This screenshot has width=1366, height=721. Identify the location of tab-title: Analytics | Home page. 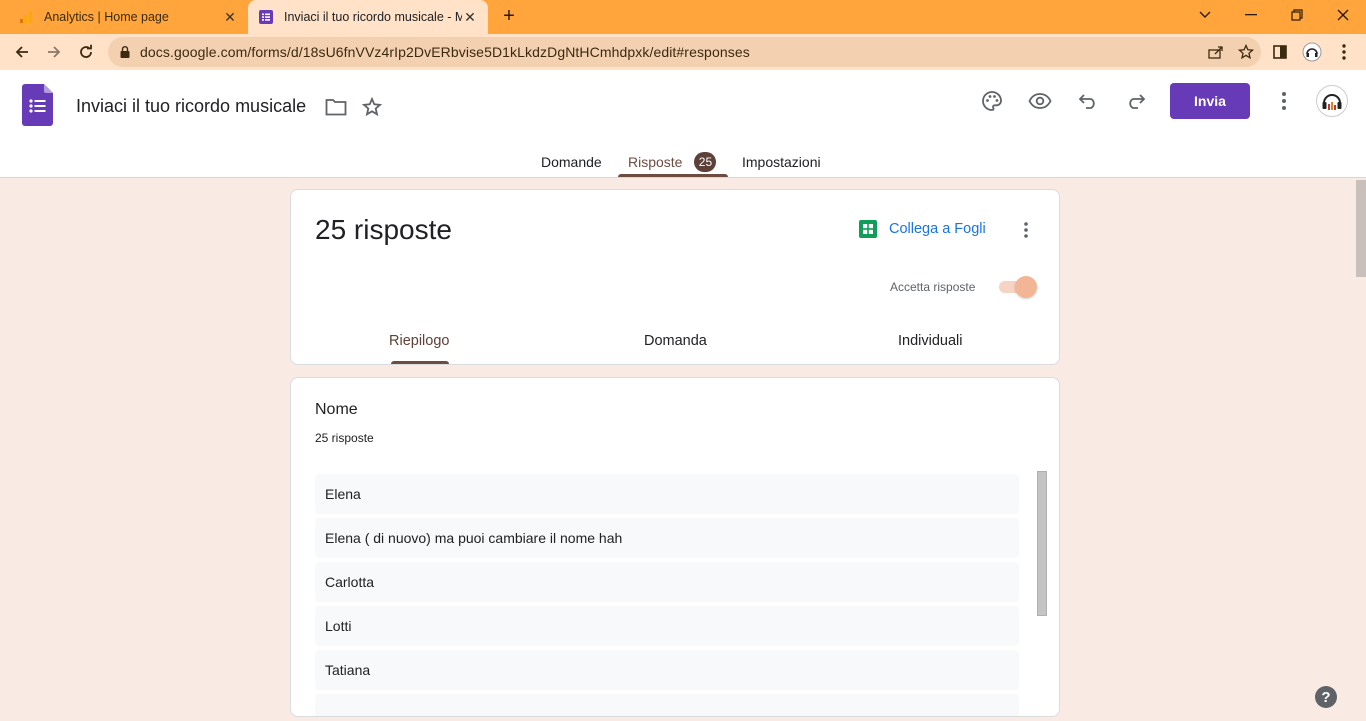
(106, 17).